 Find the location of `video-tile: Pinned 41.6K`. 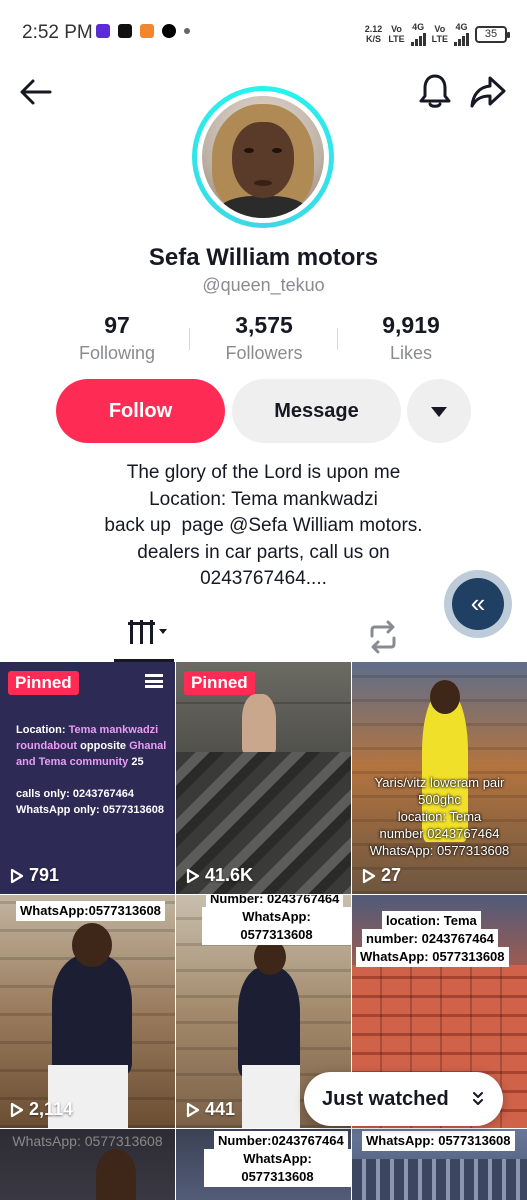

video-tile: Pinned 41.6K is located at coordinates (263, 778).